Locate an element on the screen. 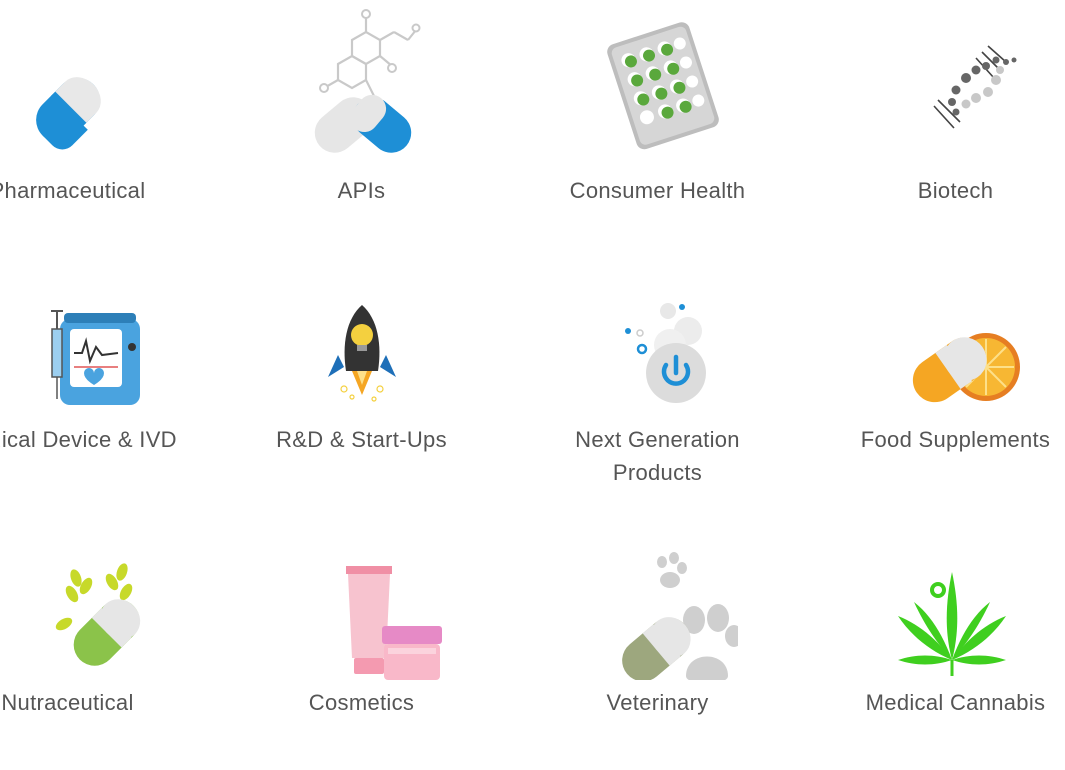 The image size is (1065, 770). power-bubbles-icon is located at coordinates (658, 329).